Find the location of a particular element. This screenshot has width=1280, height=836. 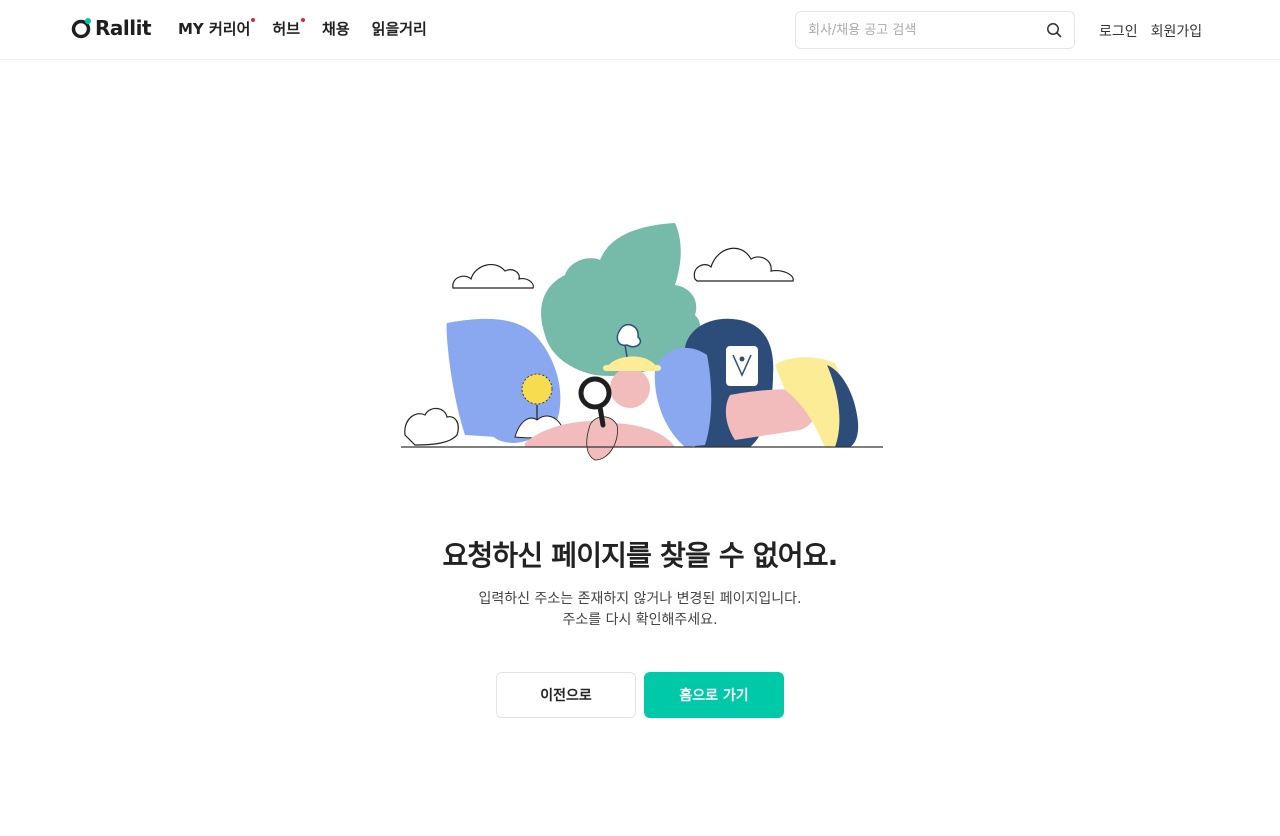

page-title: 요청하신 페이지를 찾을 수 없어요. is located at coordinates (640, 555).